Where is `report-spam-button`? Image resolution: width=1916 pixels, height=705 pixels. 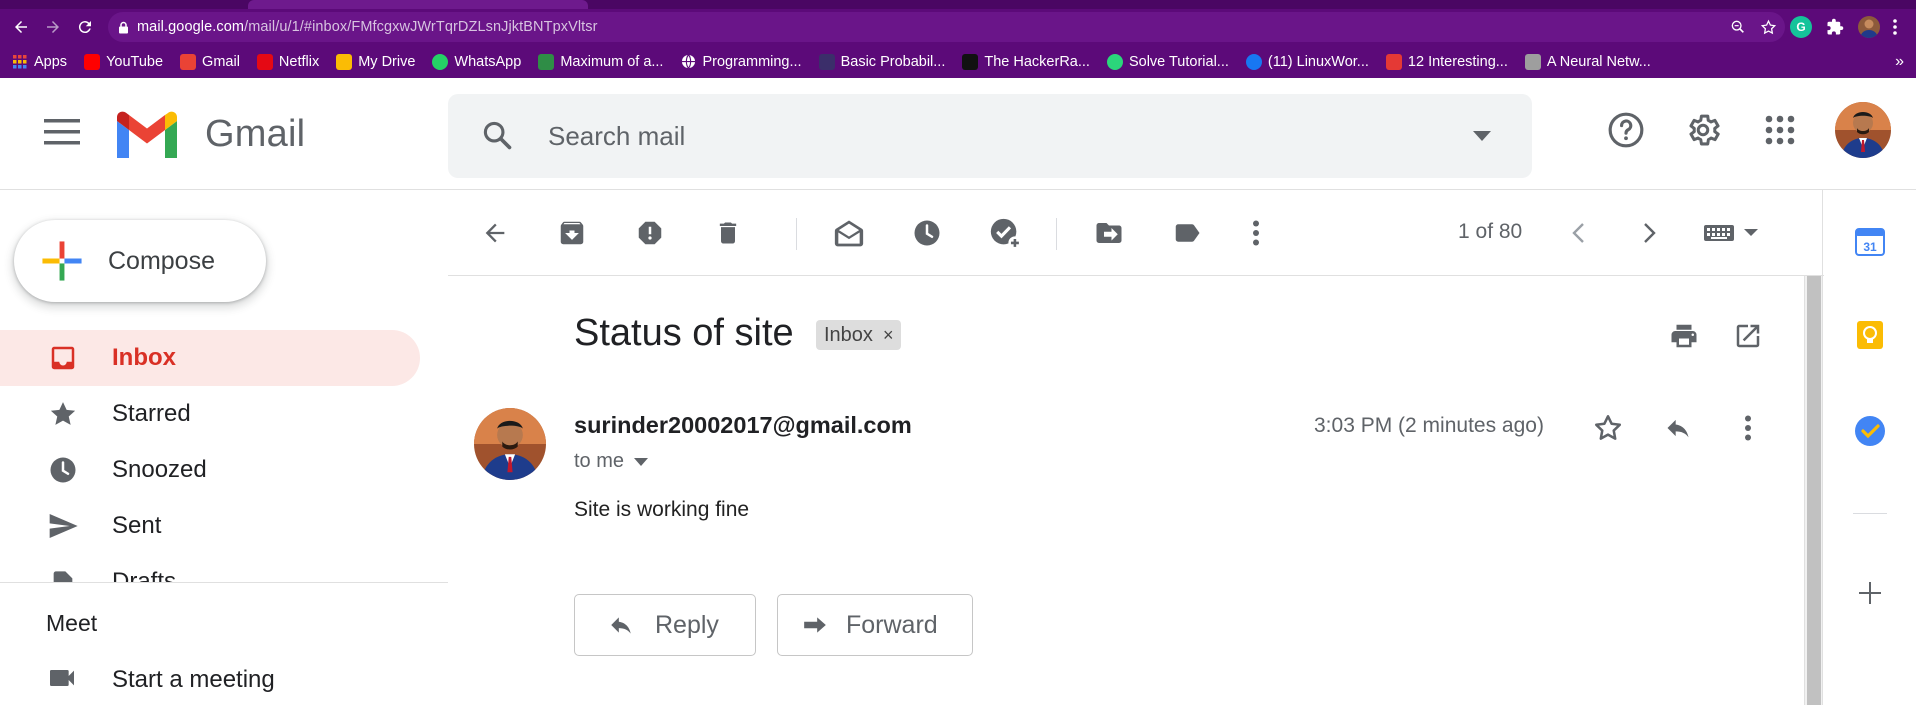 report-spam-button is located at coordinates (650, 233).